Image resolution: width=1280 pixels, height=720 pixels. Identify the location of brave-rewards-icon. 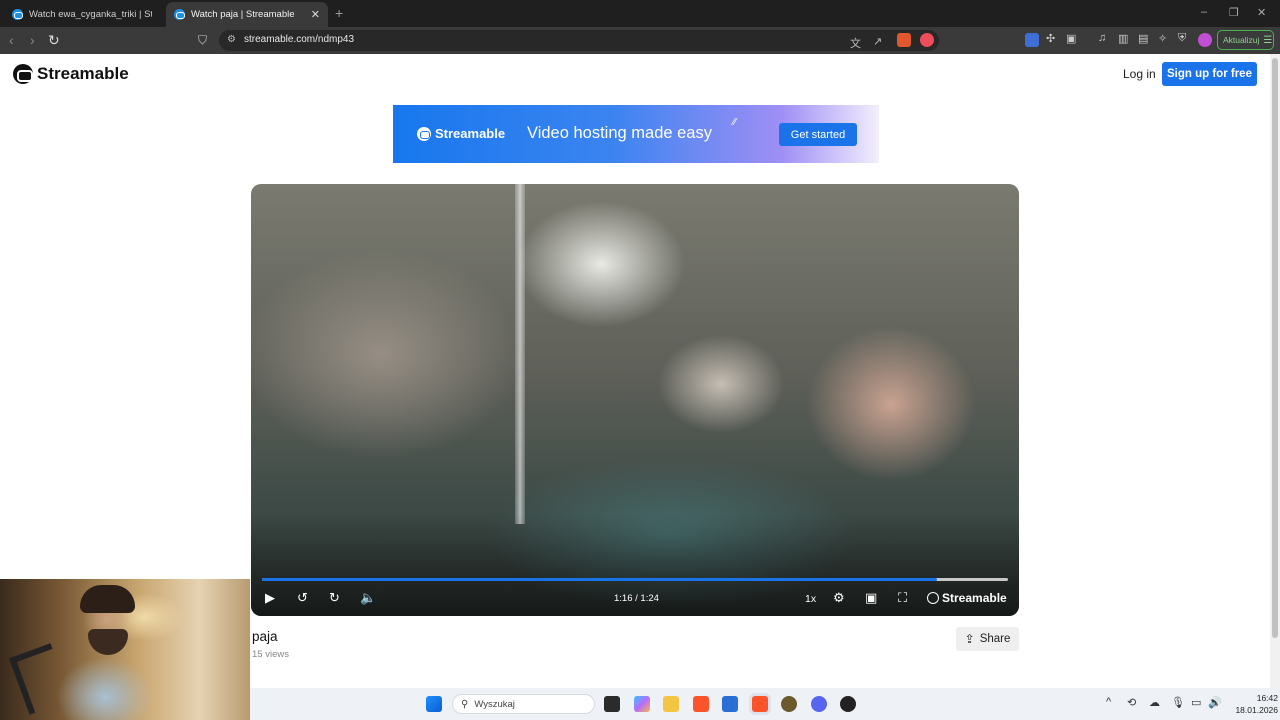
(927, 40).